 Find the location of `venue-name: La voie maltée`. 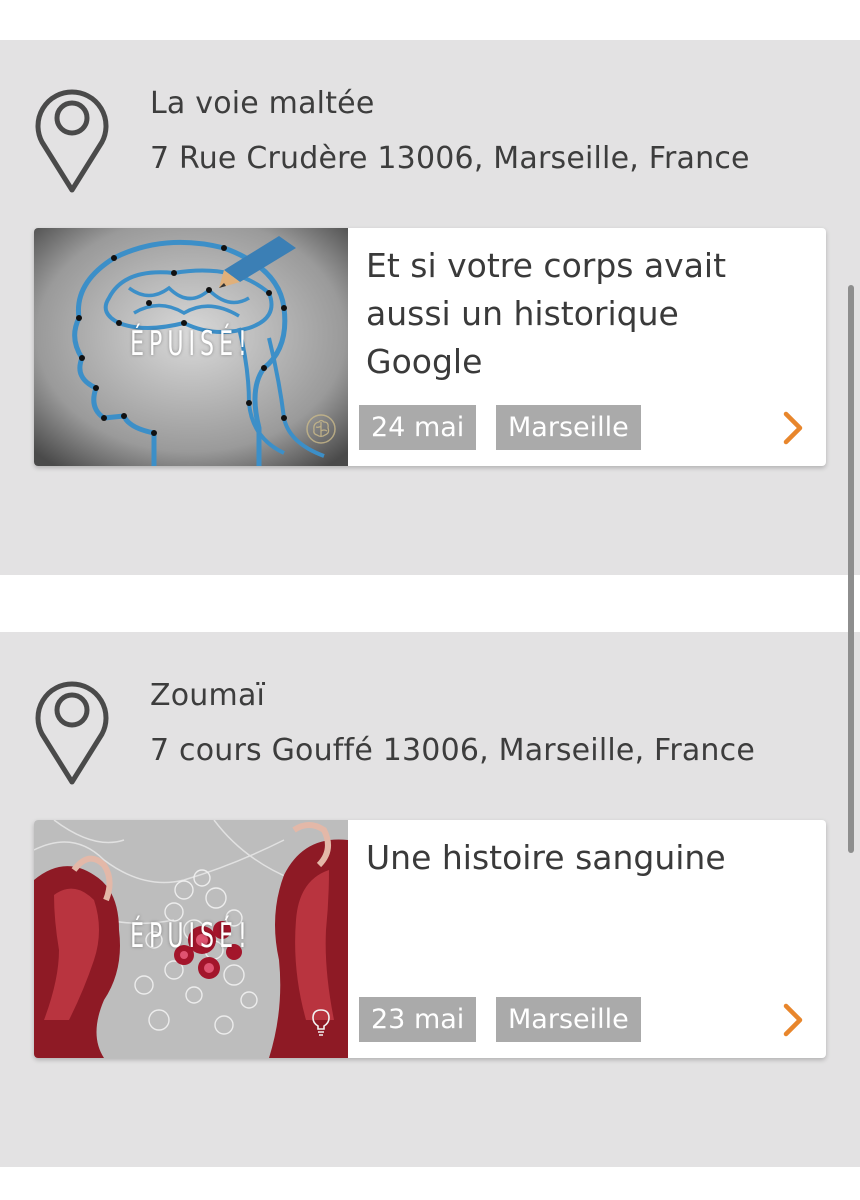

venue-name: La voie maltée is located at coordinates (262, 103).